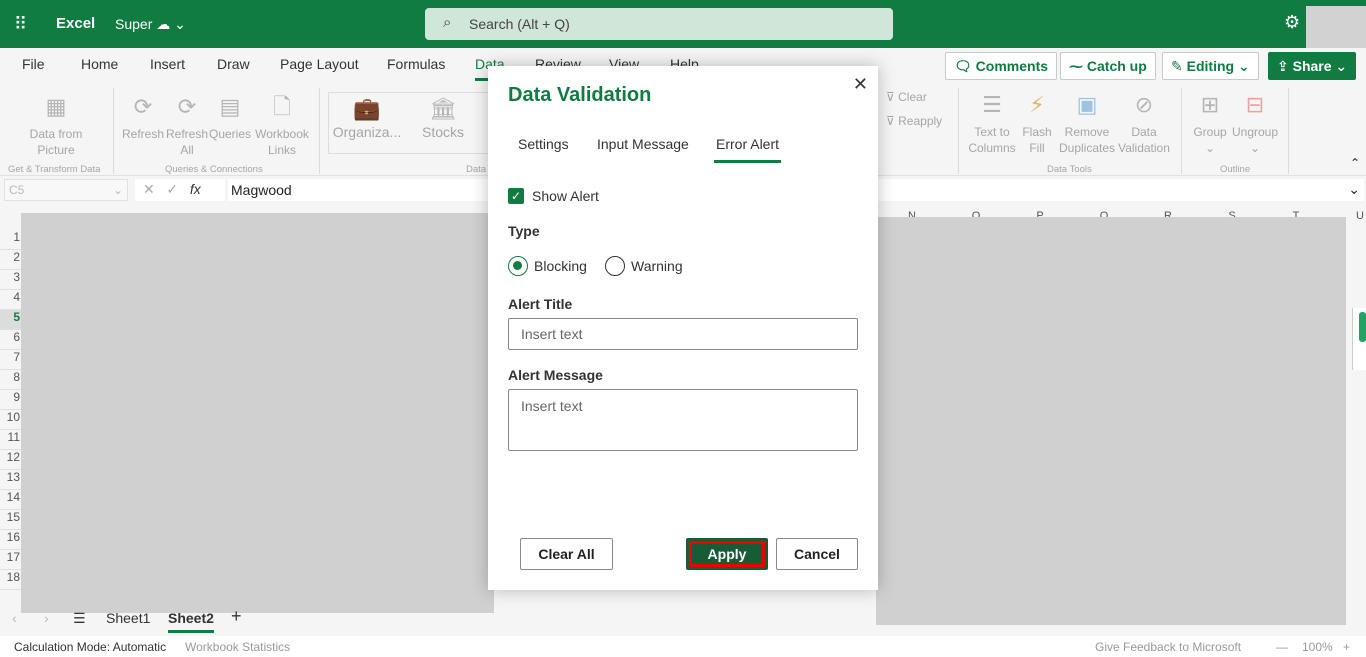 Image resolution: width=1366 pixels, height=657 pixels. I want to click on label: Ungroup, so click(1255, 132).